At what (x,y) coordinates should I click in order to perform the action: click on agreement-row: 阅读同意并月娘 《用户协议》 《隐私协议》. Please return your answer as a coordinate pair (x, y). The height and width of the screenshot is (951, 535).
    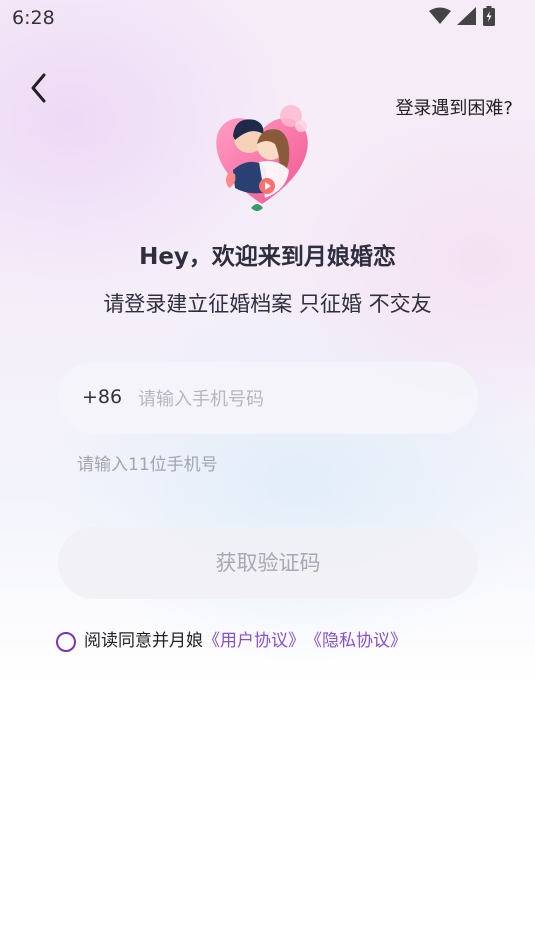
    Looking at the image, I should click on (231, 638).